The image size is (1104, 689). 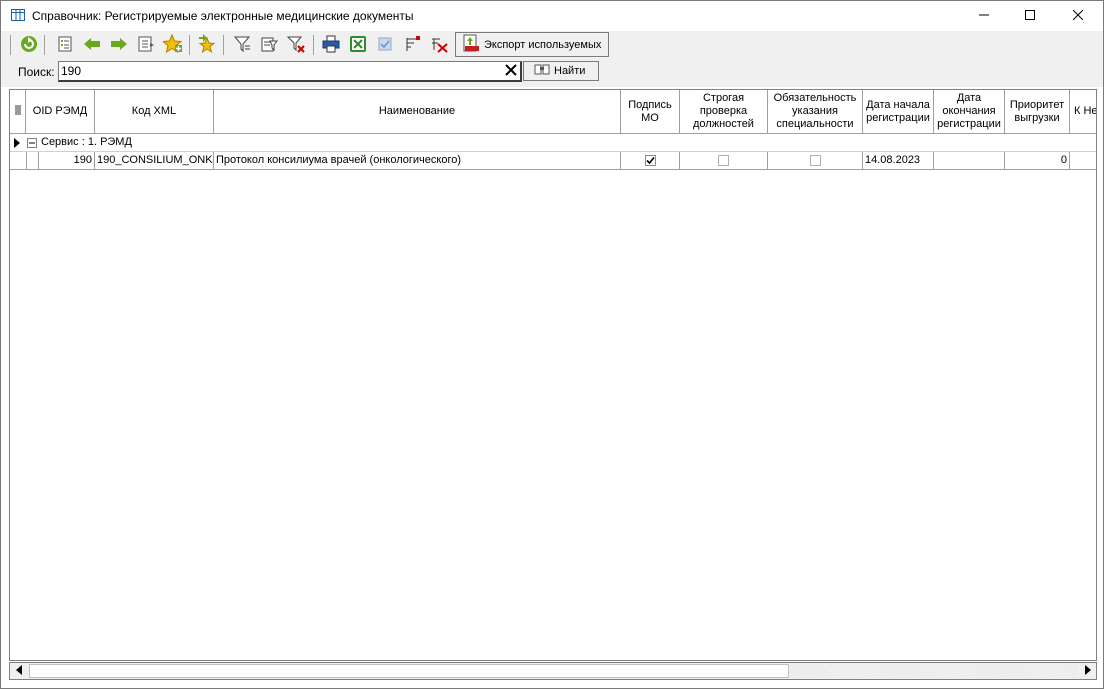 I want to click on list-button, so click(x=146, y=45).